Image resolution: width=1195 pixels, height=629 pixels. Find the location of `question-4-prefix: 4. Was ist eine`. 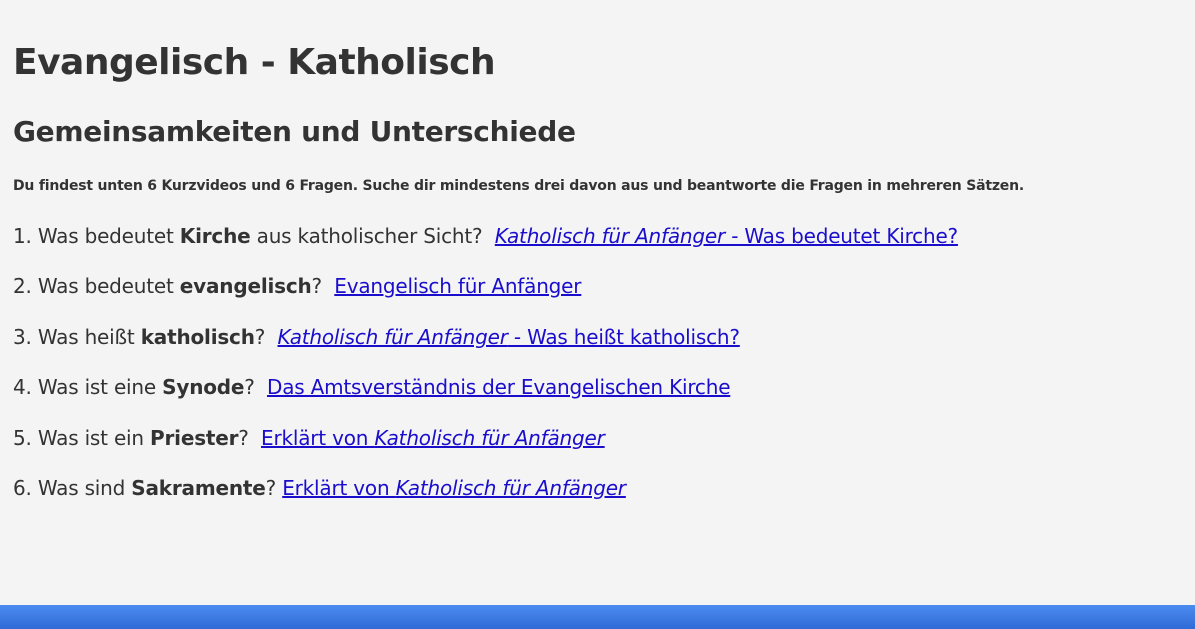

question-4-prefix: 4. Was ist eine is located at coordinates (88, 387).